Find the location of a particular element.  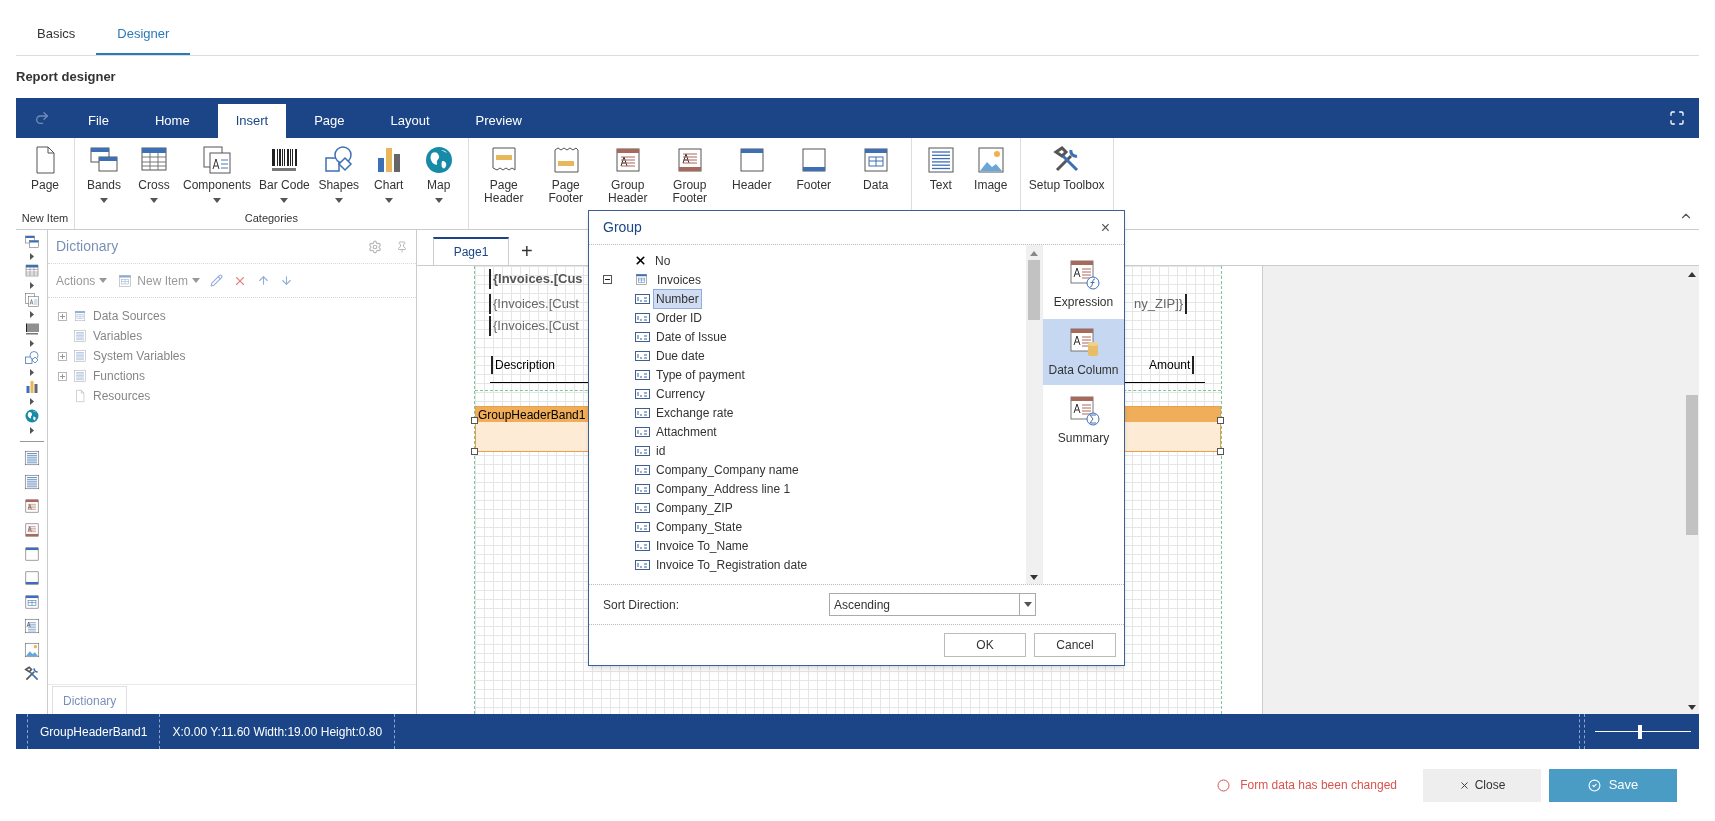

mode-option: Expression is located at coordinates (1083, 284).